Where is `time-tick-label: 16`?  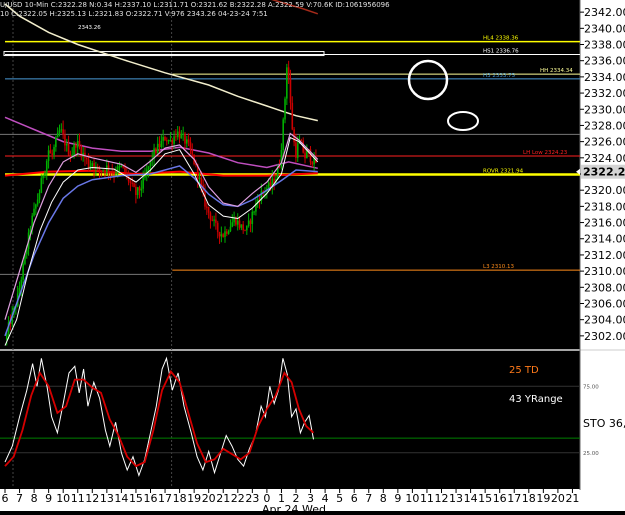 time-tick-label: 16 is located at coordinates (500, 498).